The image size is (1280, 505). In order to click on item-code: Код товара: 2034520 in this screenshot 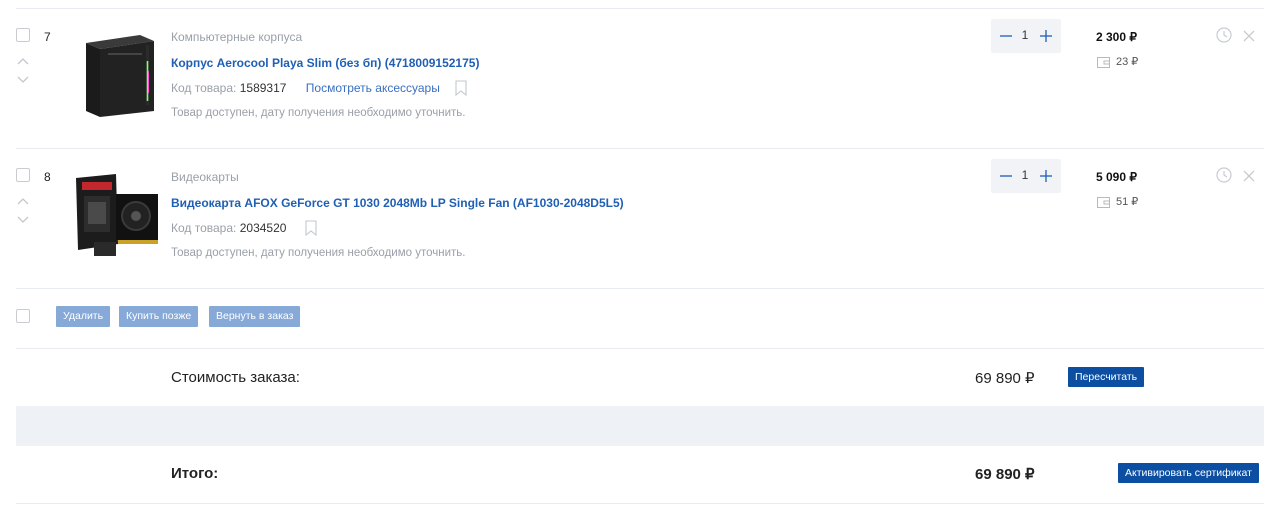, I will do `click(228, 228)`.